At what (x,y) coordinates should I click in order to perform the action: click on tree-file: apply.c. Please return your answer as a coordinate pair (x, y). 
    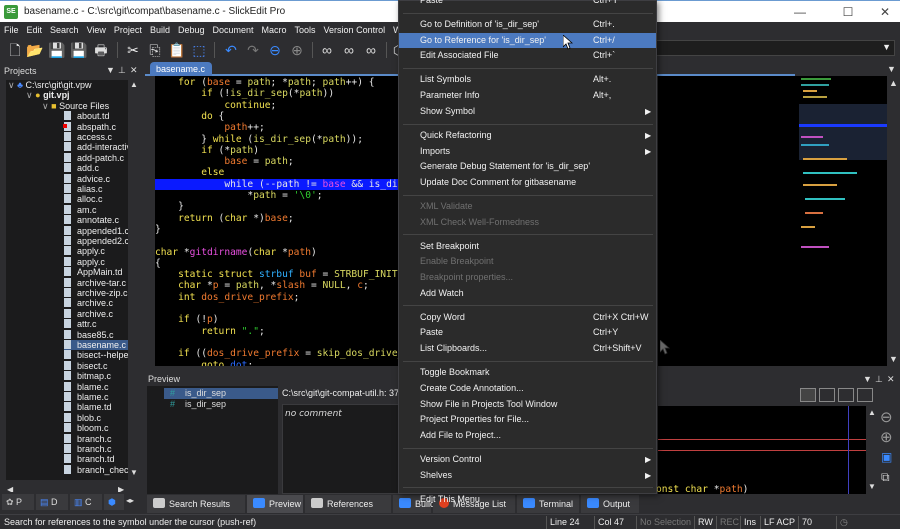
    Looking at the image, I should click on (84, 251).